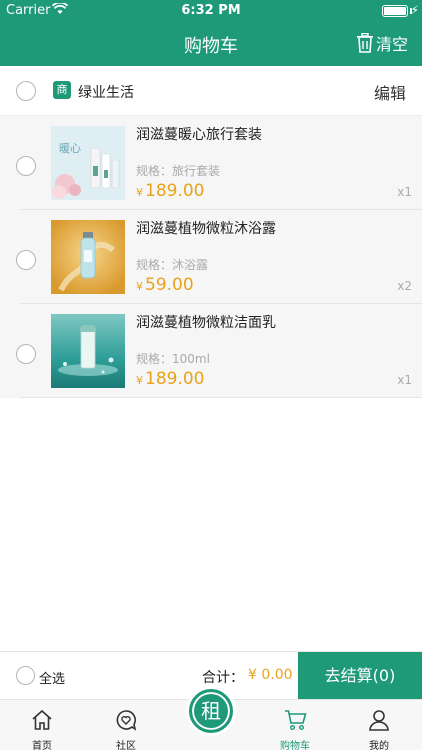  What do you see at coordinates (360, 676) in the screenshot?
I see `checkout-button: 去结算(0)` at bounding box center [360, 676].